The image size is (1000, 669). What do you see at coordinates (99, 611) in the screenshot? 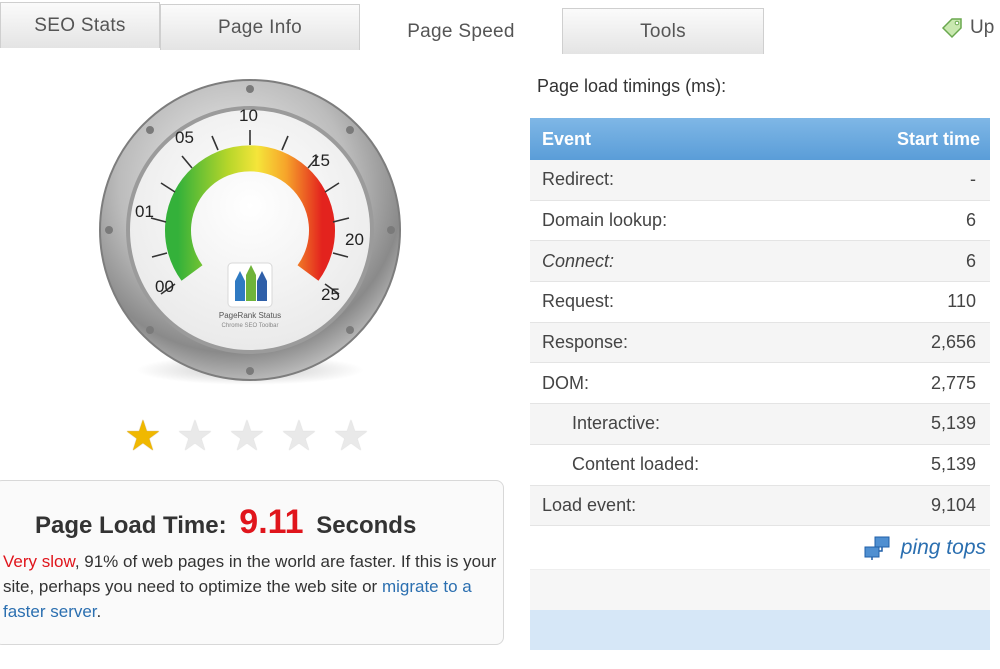
I see `description-end: .` at bounding box center [99, 611].